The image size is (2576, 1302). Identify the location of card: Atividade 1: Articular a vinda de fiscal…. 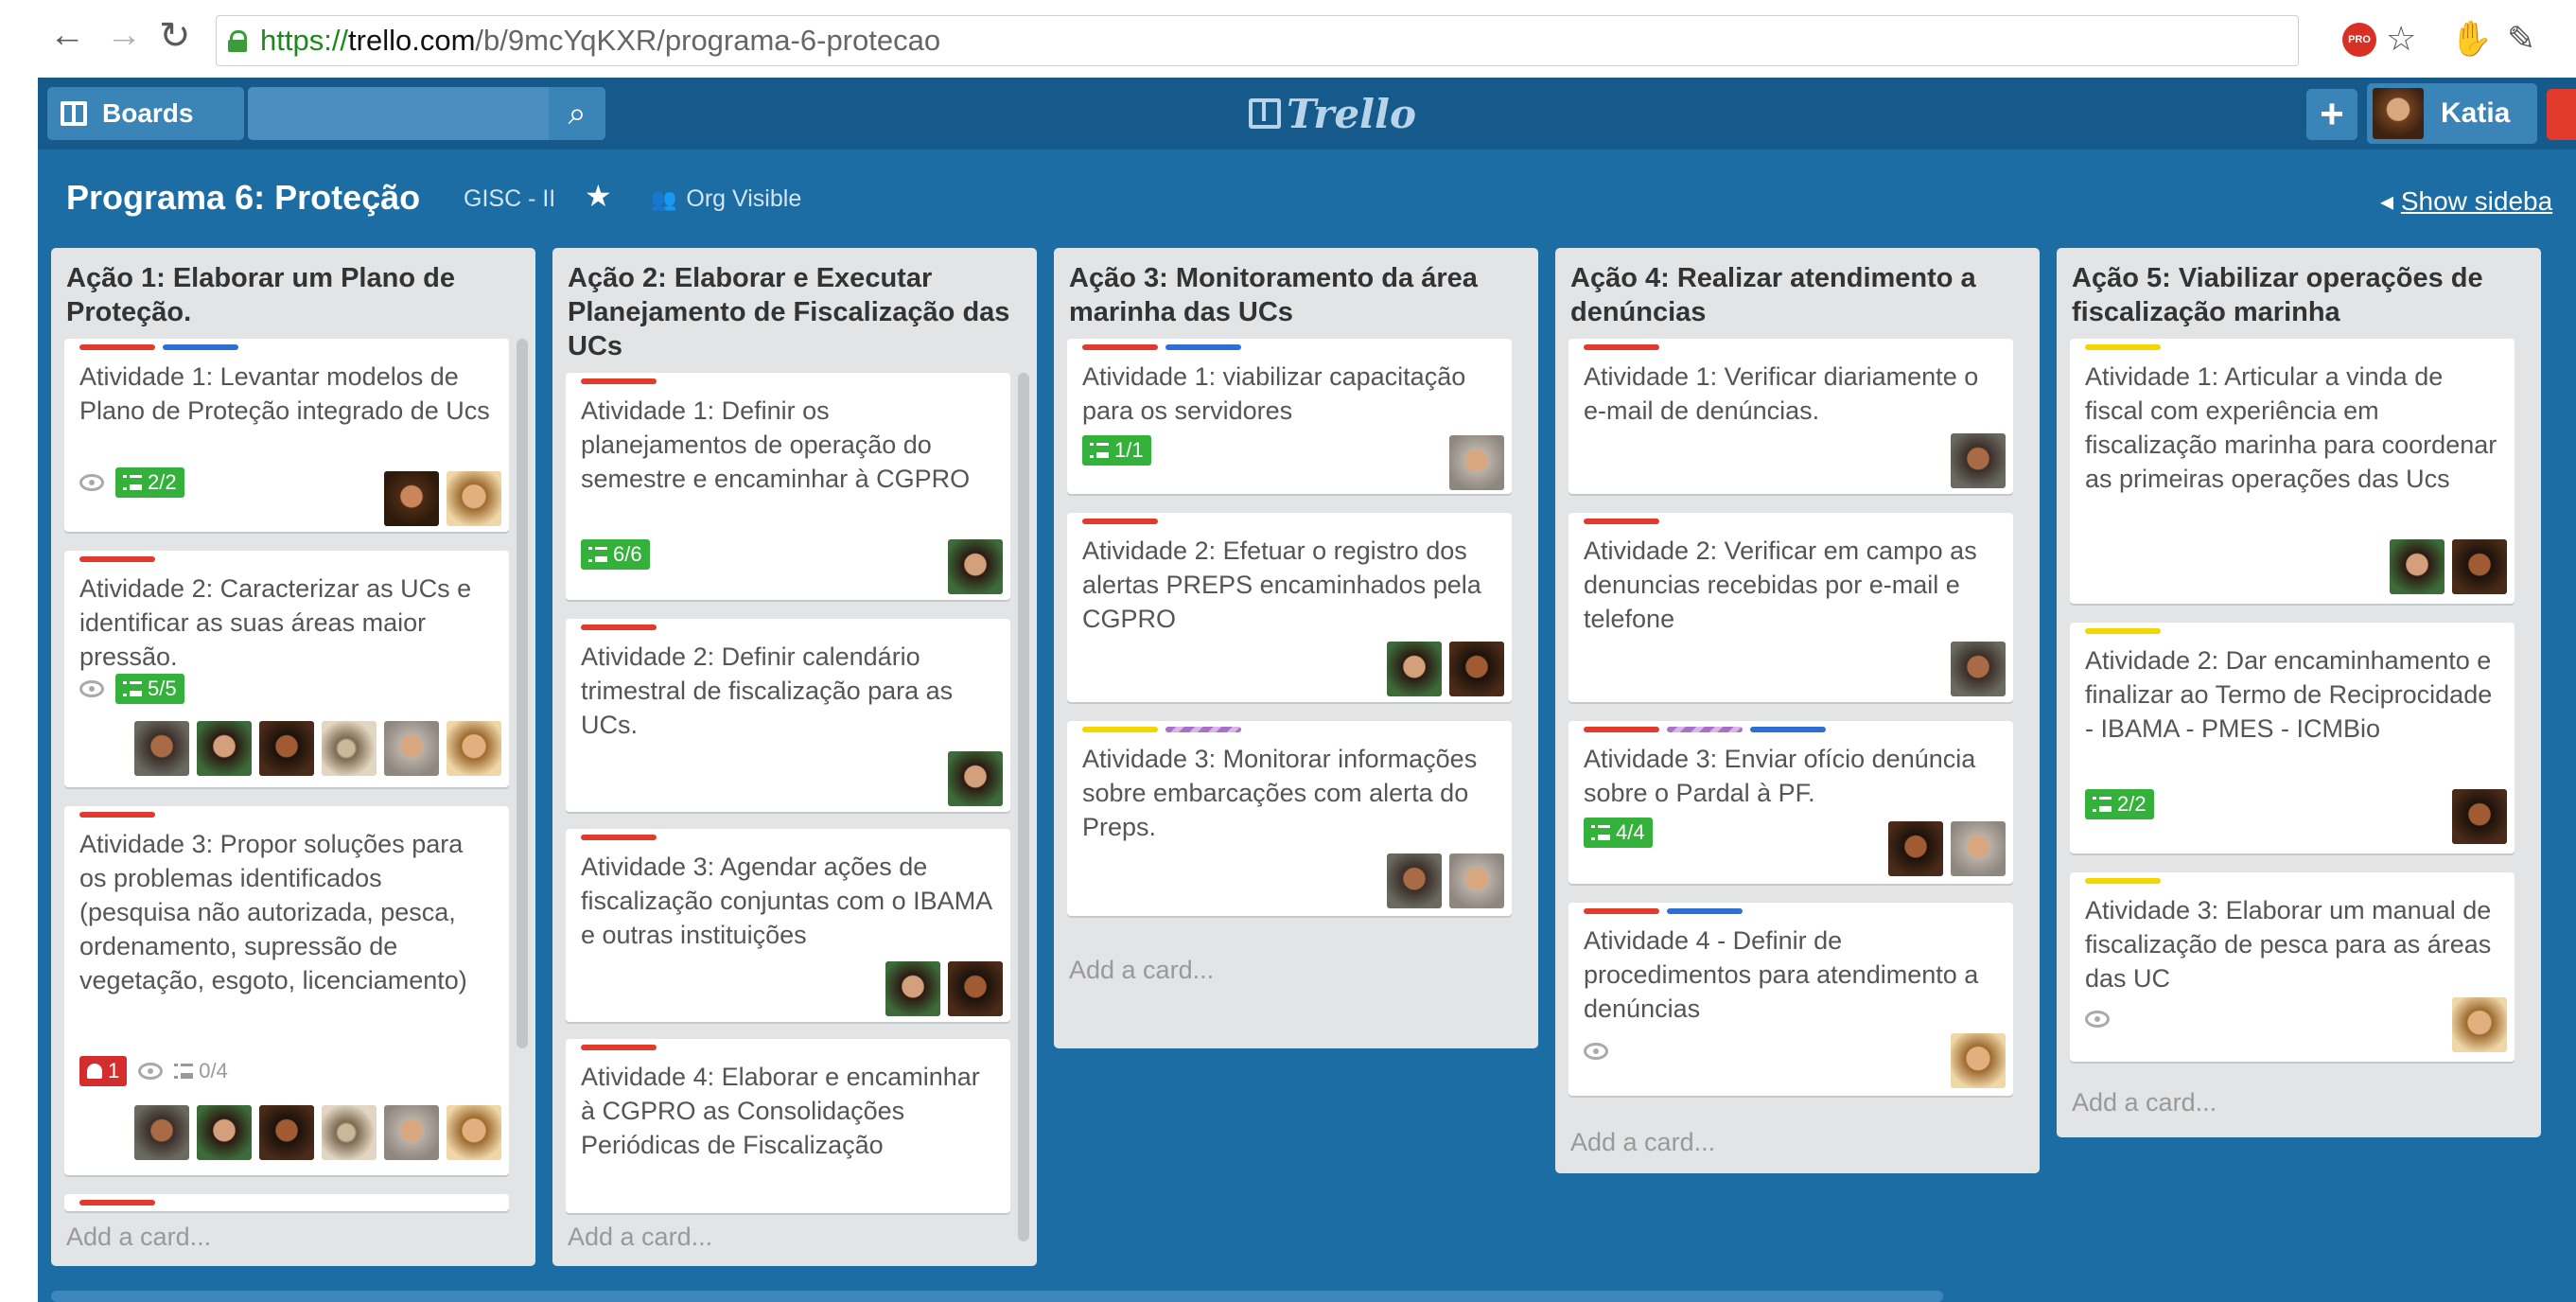
(2293, 472).